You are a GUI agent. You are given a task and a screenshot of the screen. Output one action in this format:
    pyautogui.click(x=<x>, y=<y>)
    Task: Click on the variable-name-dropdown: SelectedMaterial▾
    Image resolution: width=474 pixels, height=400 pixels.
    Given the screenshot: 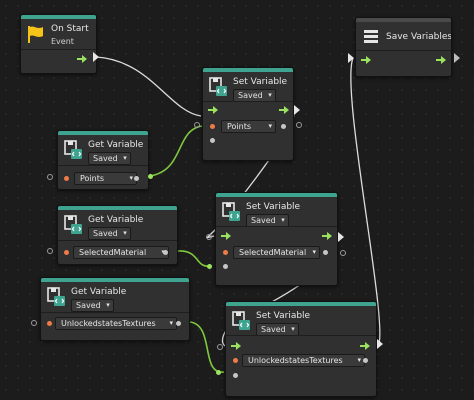 What is the action you would take?
    pyautogui.click(x=121, y=252)
    